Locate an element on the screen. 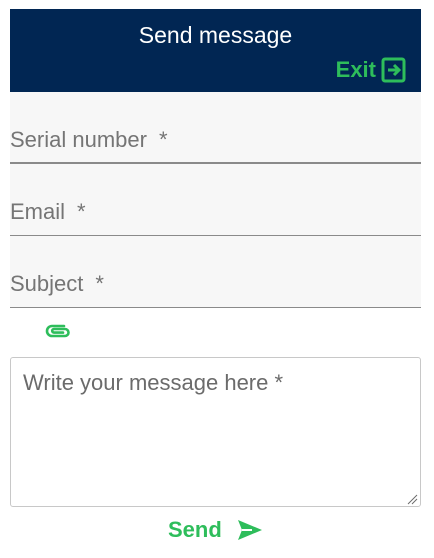 The width and height of the screenshot is (434, 558). resize-handle-icon is located at coordinates (412, 498).